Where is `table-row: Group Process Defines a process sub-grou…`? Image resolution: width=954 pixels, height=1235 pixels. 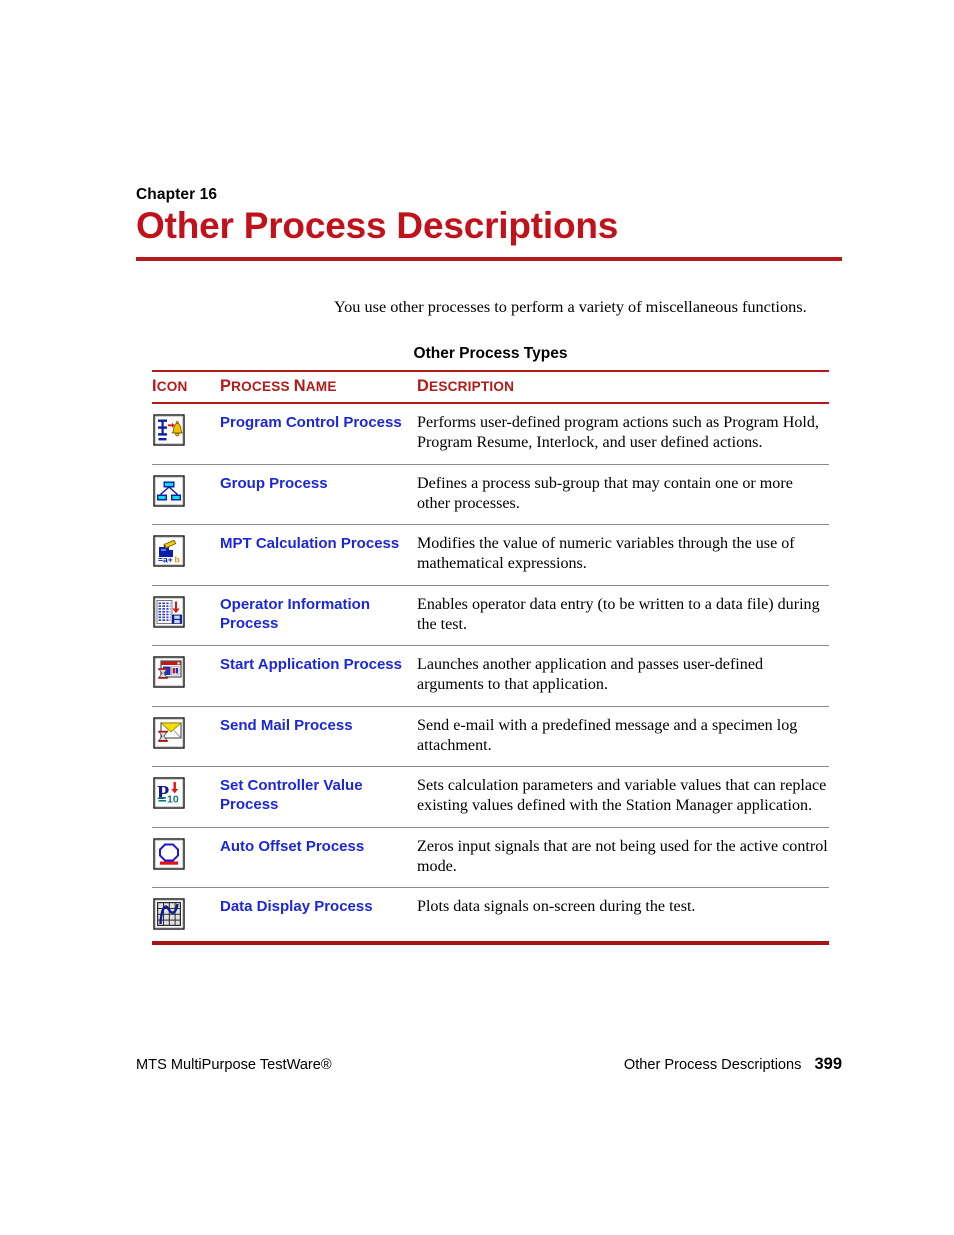
table-row: Group Process Defines a process sub-grou… is located at coordinates (490, 495).